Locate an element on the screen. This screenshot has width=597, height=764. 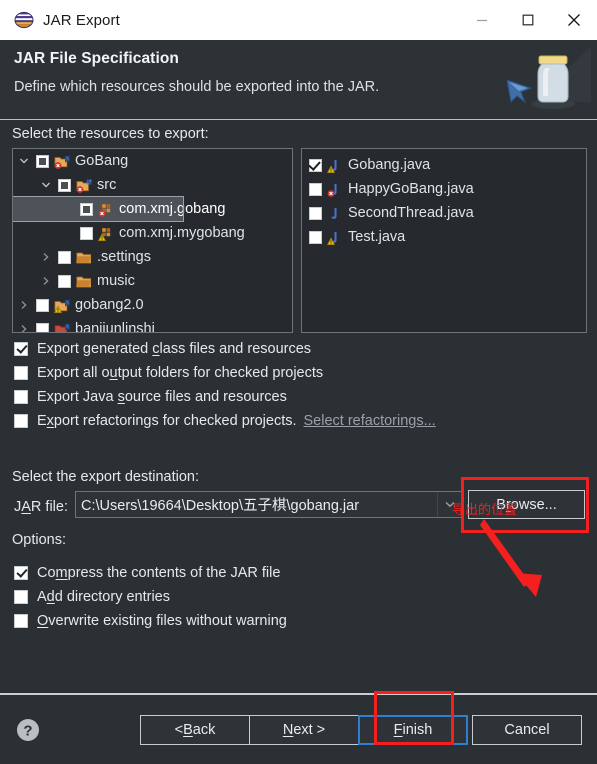
file-item-label: HappyGoBang.java is located at coordinates (411, 189).